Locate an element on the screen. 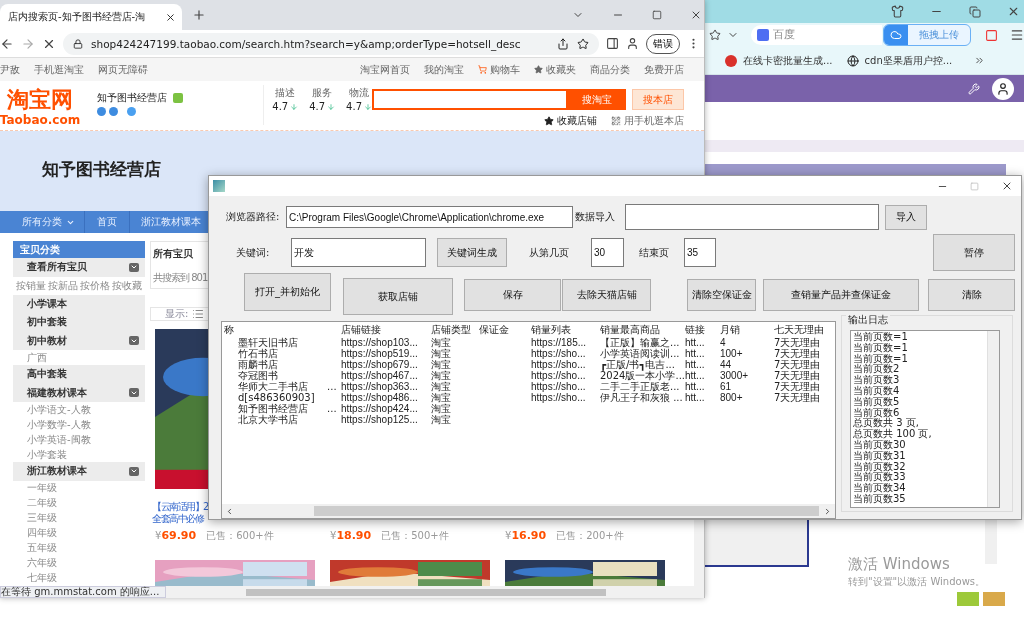 The height and width of the screenshot is (617, 1024). category-item: 广西 is located at coordinates (79, 357).